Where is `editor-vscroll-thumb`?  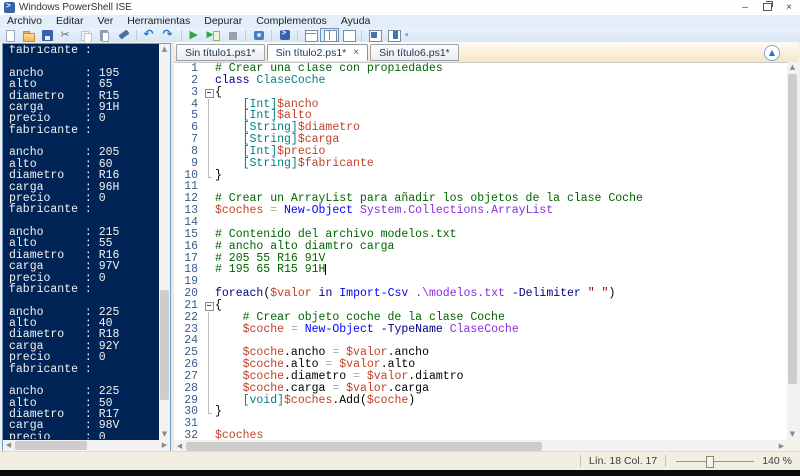 editor-vscroll-thumb is located at coordinates (792, 229).